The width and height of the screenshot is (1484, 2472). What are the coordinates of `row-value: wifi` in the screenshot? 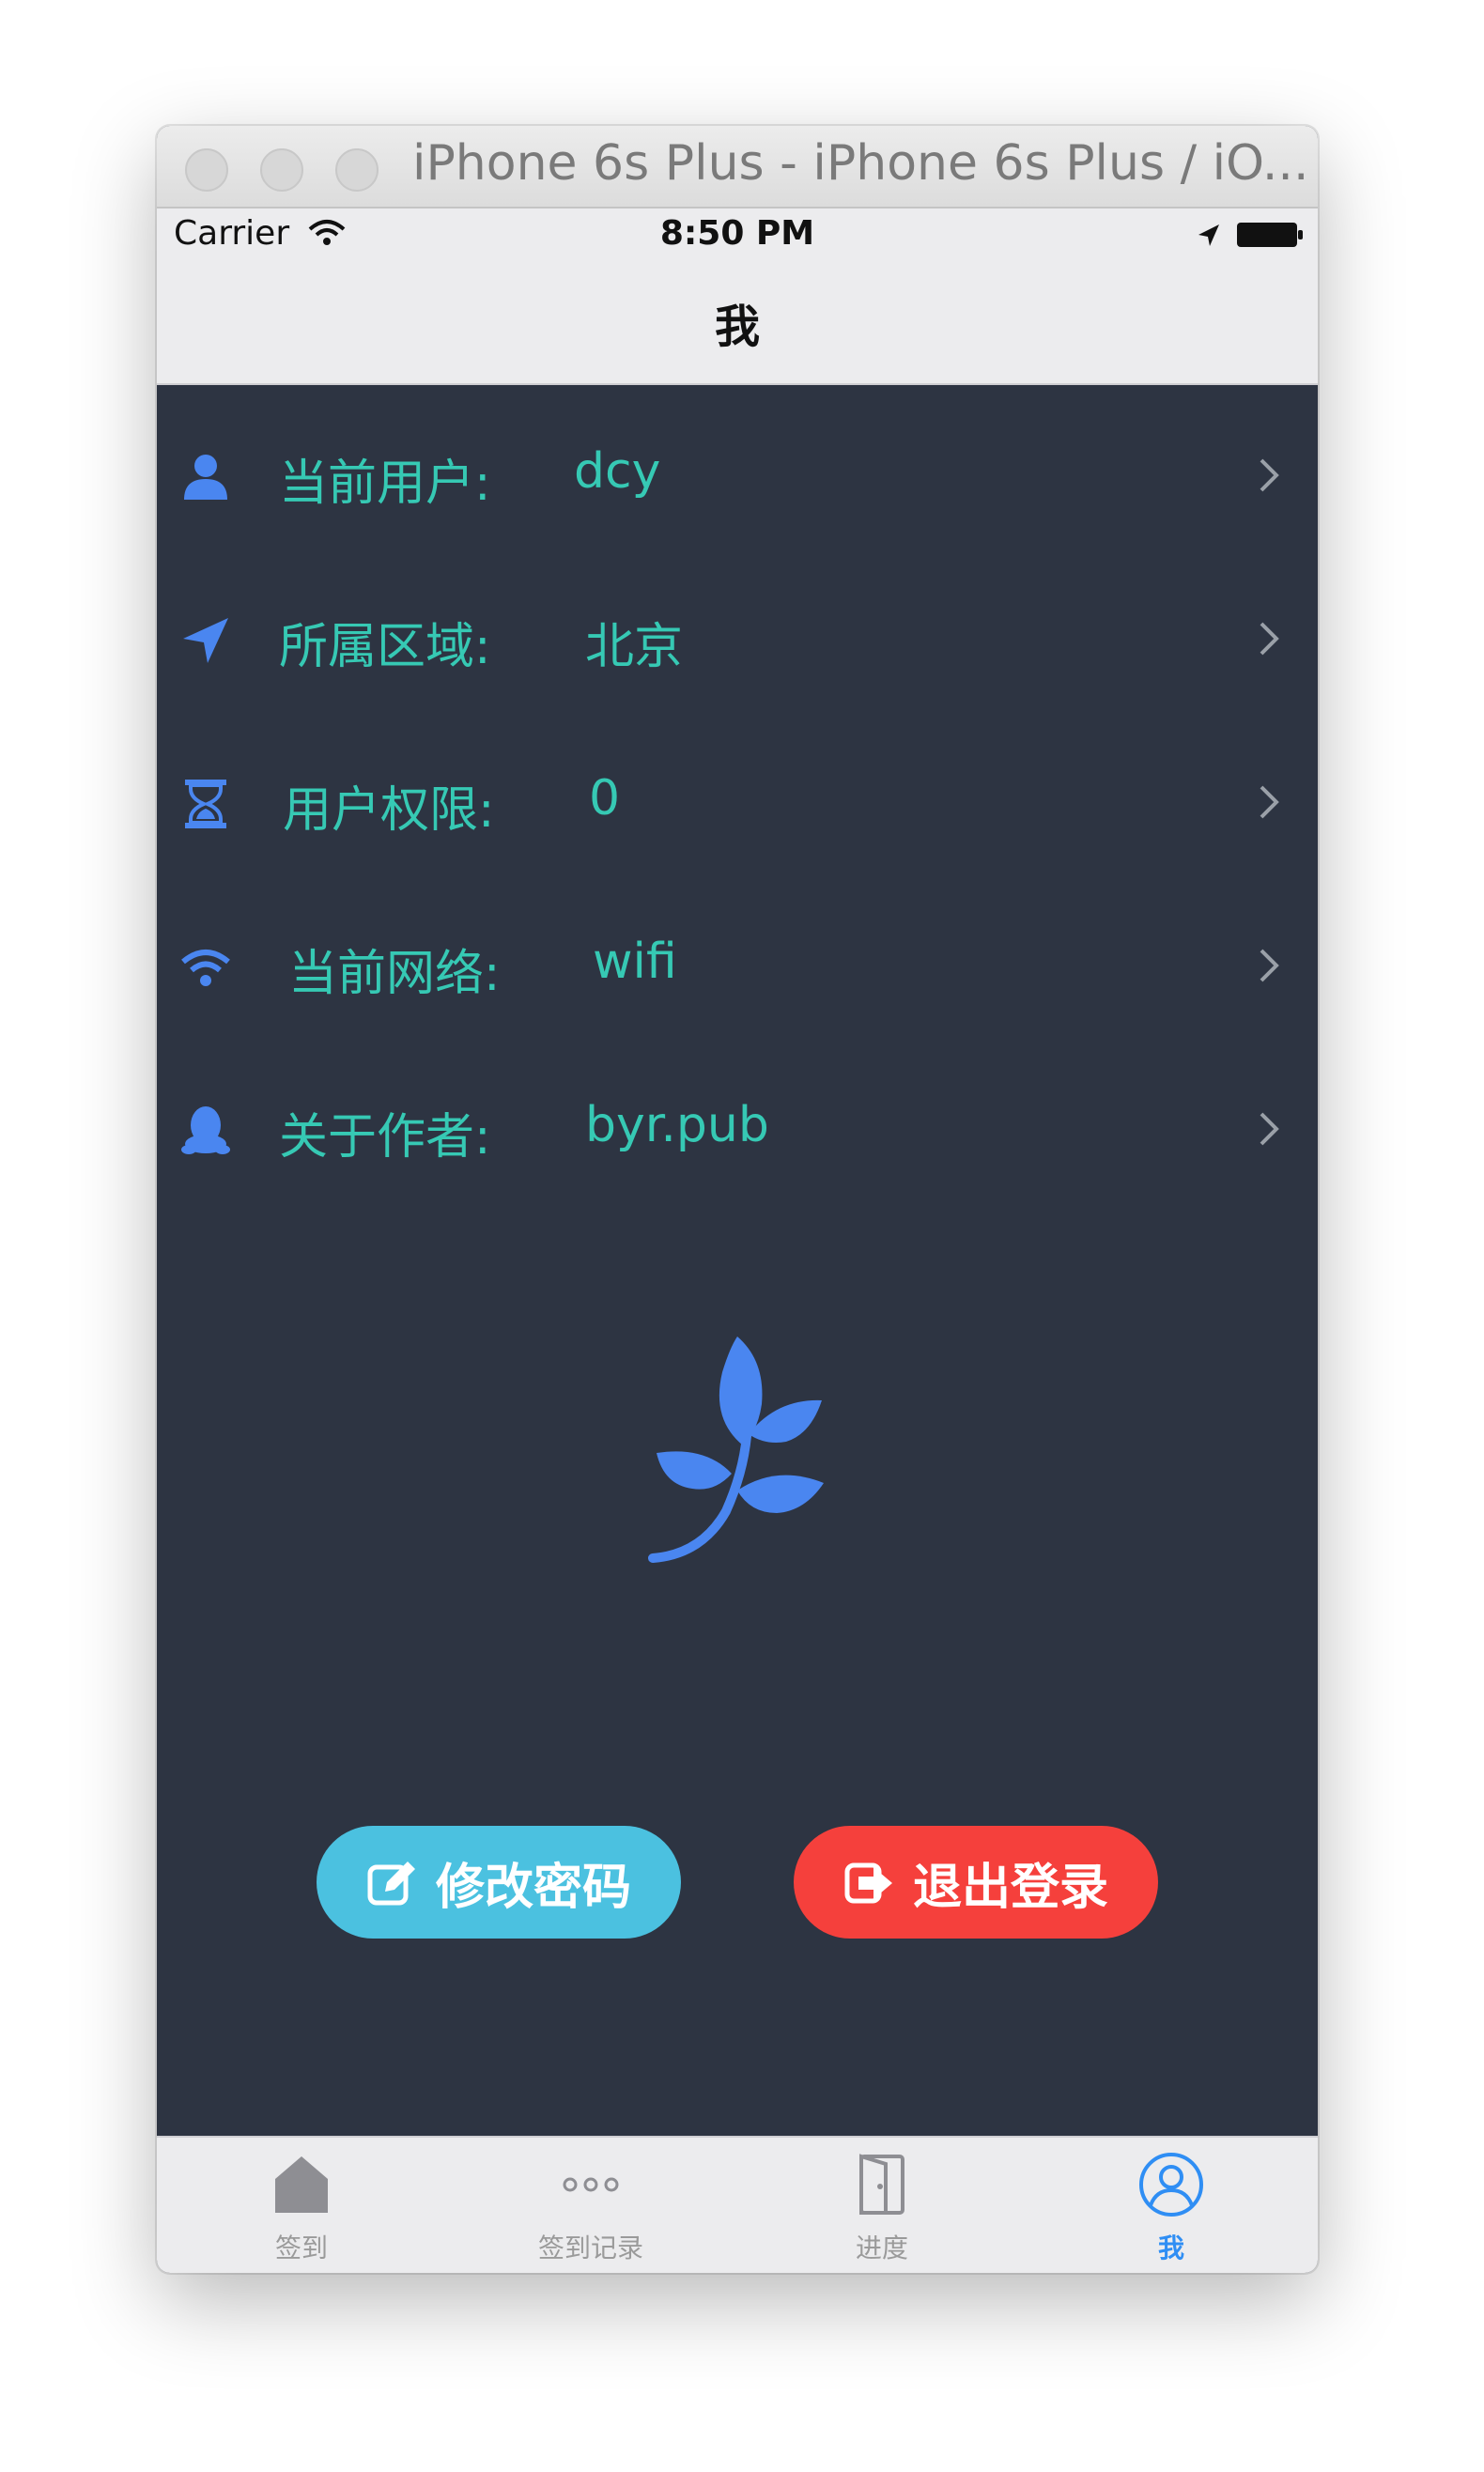 It's located at (635, 962).